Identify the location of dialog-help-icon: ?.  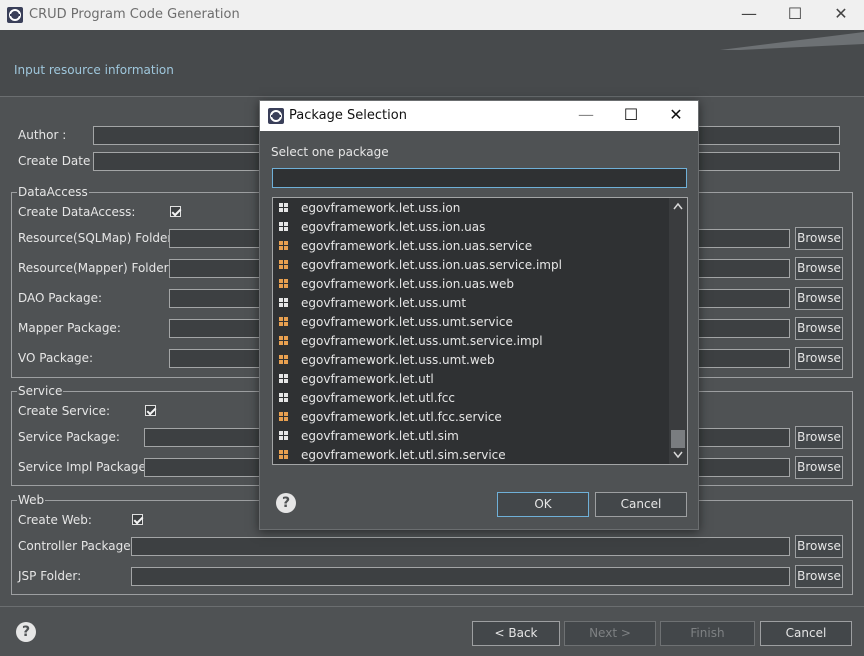
(286, 503).